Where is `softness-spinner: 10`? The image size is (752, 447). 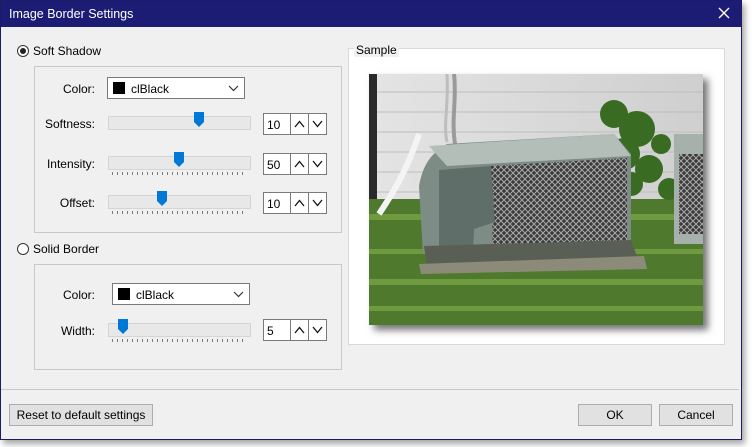
softness-spinner: 10 is located at coordinates (295, 124).